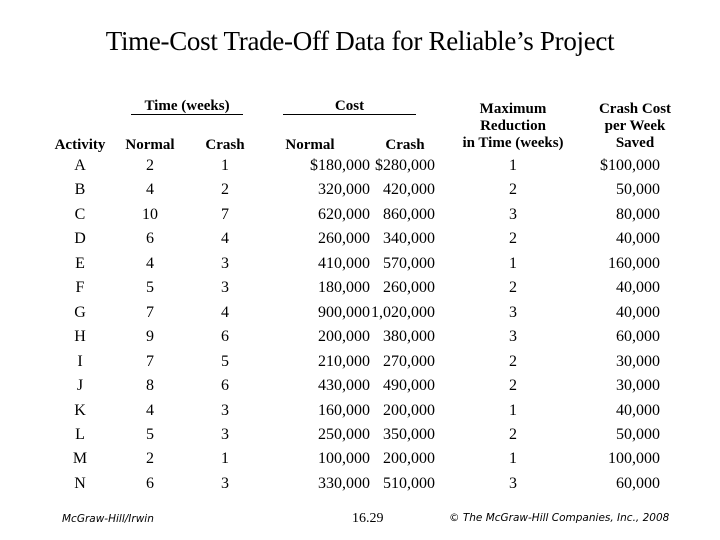  What do you see at coordinates (360, 414) in the screenshot?
I see `table-row: K 4 3 160,000 200,000 1 40,000` at bounding box center [360, 414].